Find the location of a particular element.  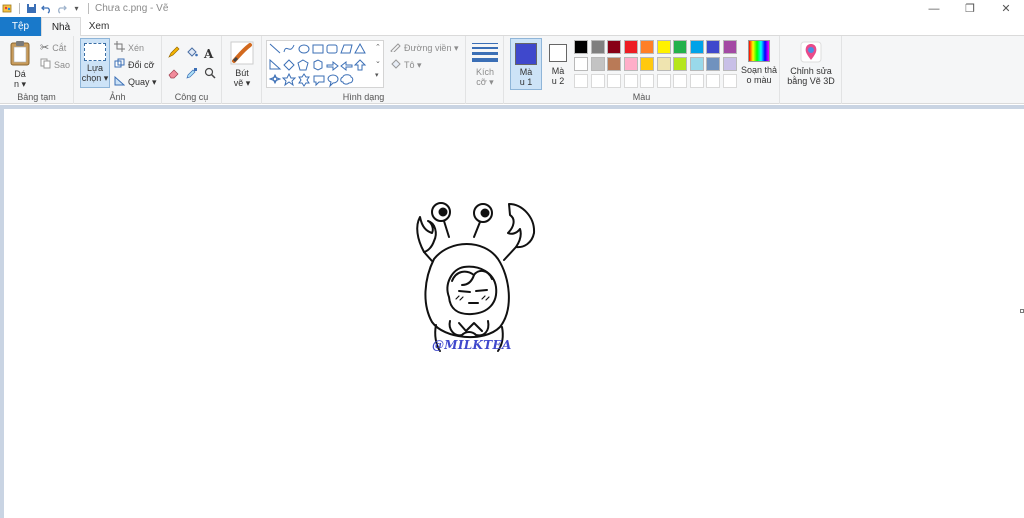

line-size-icon is located at coordinates (485, 52).